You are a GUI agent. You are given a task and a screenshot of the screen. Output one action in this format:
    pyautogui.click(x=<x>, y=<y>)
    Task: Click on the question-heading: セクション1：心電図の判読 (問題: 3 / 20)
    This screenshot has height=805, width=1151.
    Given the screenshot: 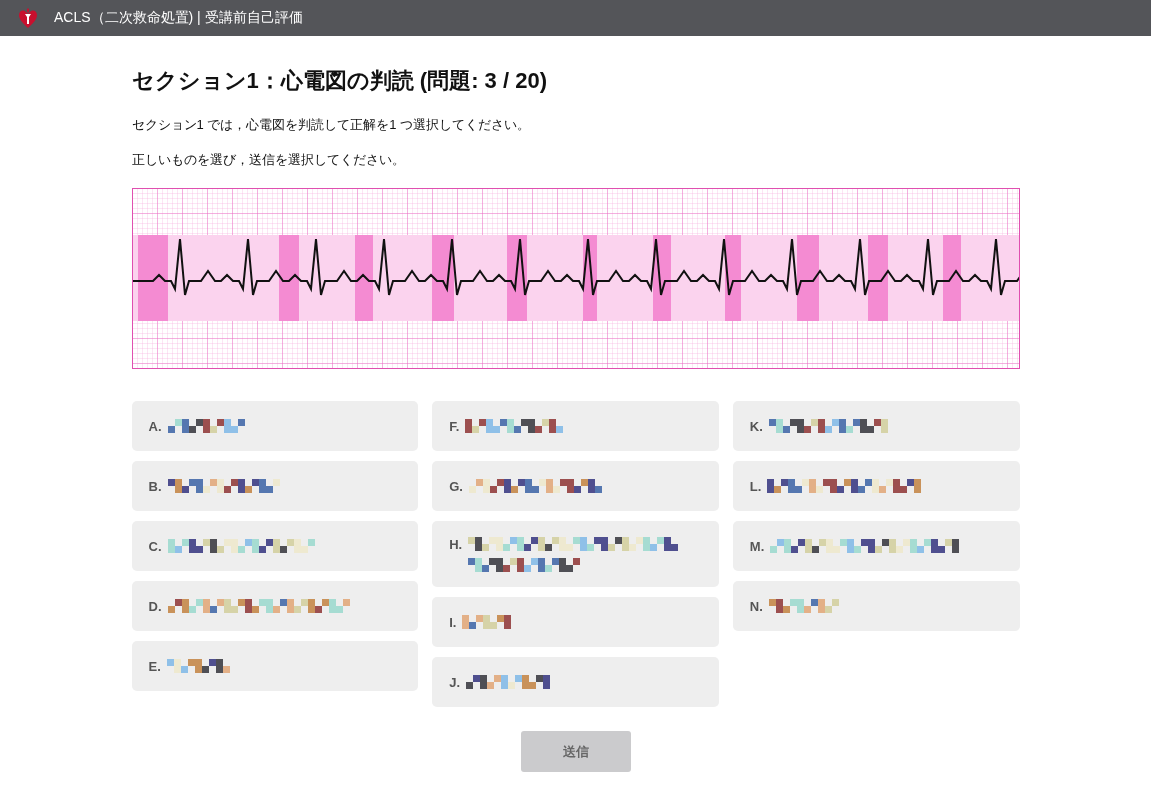 What is the action you would take?
    pyautogui.click(x=339, y=81)
    